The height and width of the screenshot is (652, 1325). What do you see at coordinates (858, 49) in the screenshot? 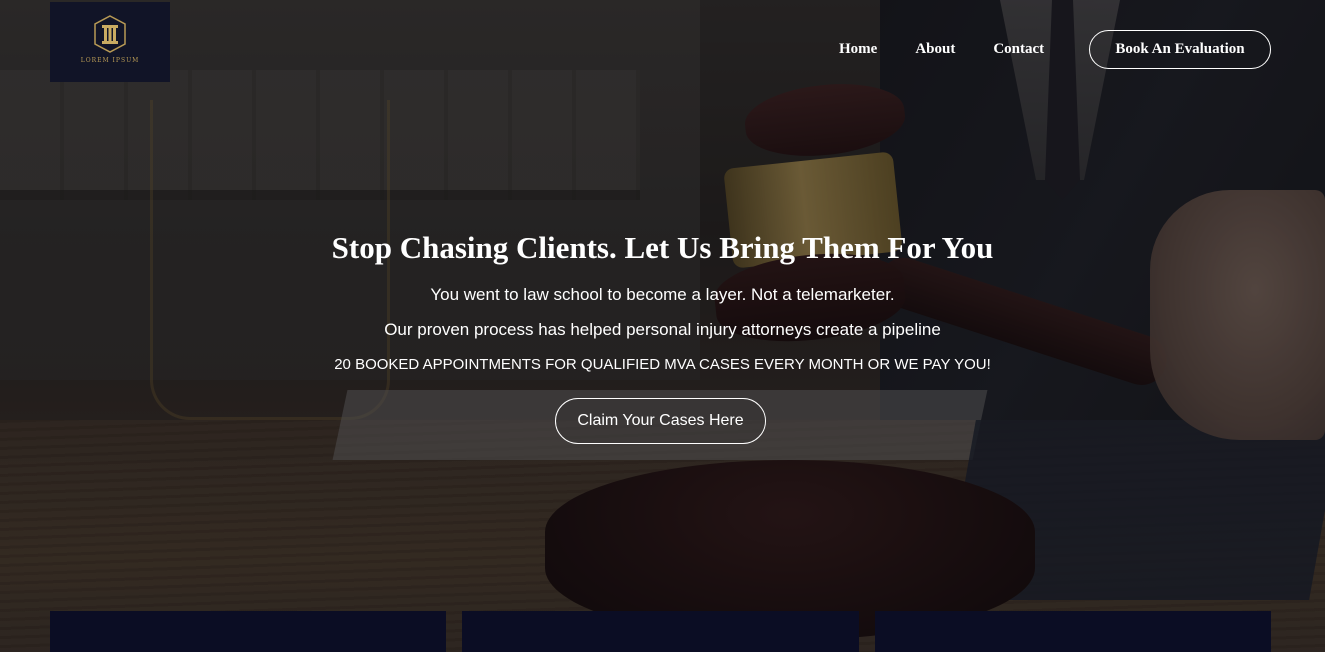
I see `nav-home-link: Home` at bounding box center [858, 49].